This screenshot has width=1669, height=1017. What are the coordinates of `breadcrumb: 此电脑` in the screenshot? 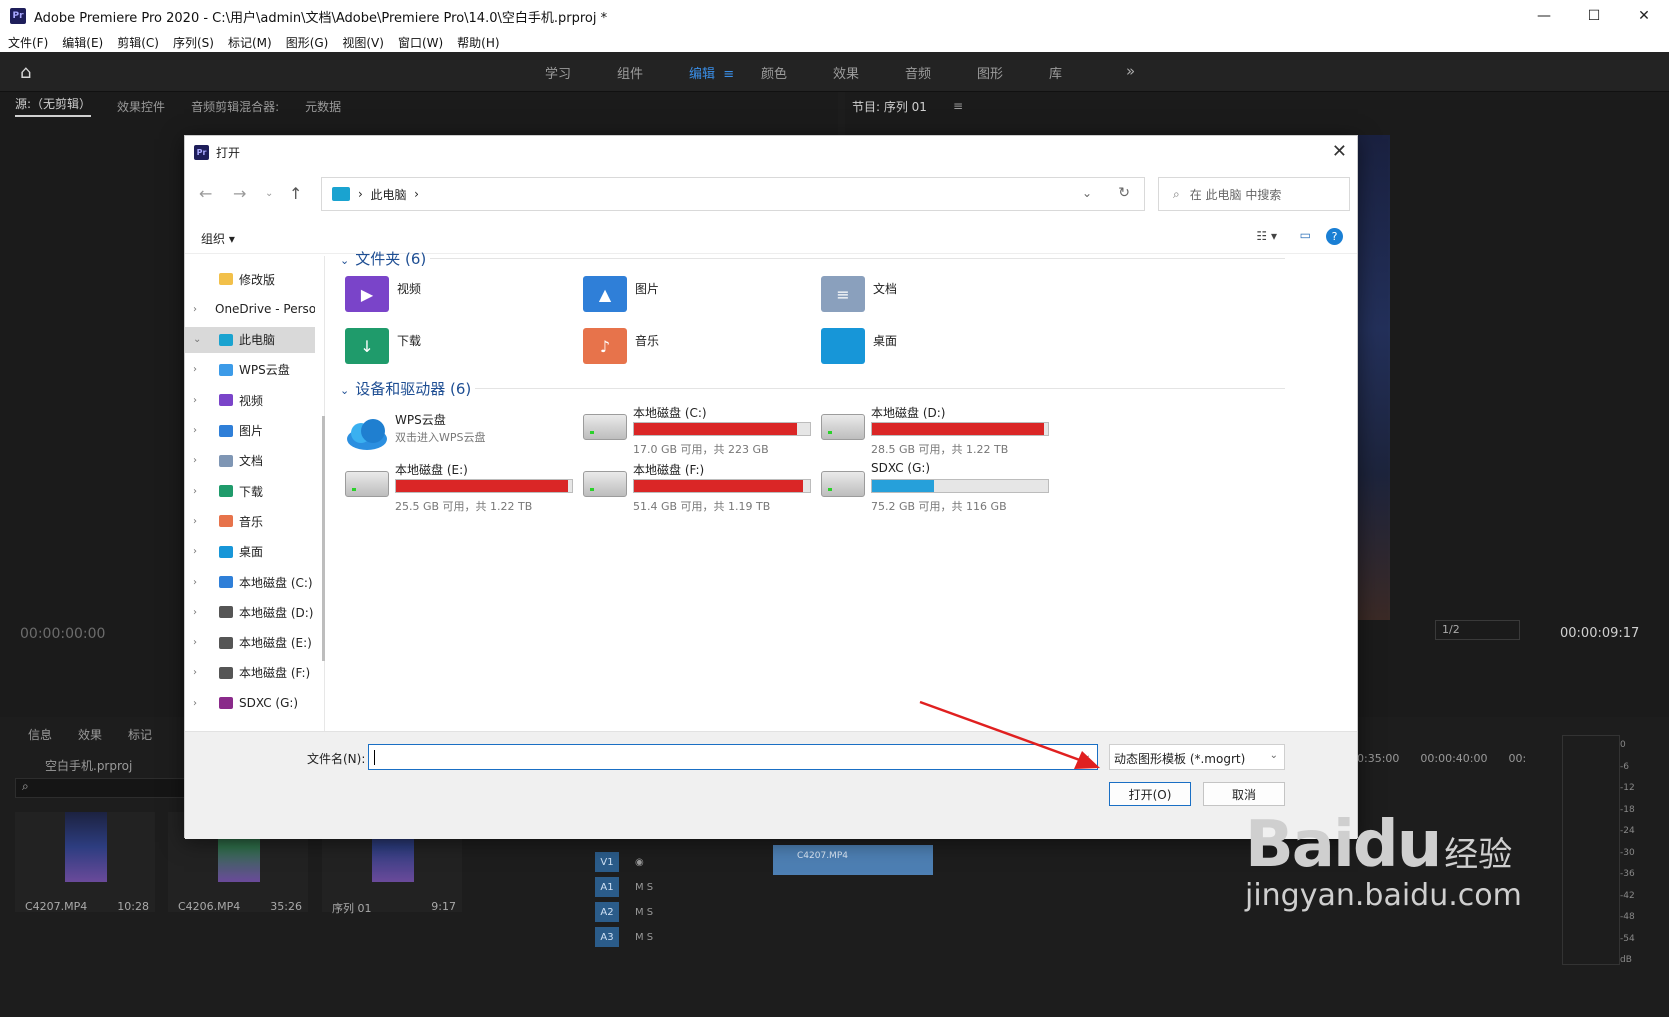 It's located at (388, 194).